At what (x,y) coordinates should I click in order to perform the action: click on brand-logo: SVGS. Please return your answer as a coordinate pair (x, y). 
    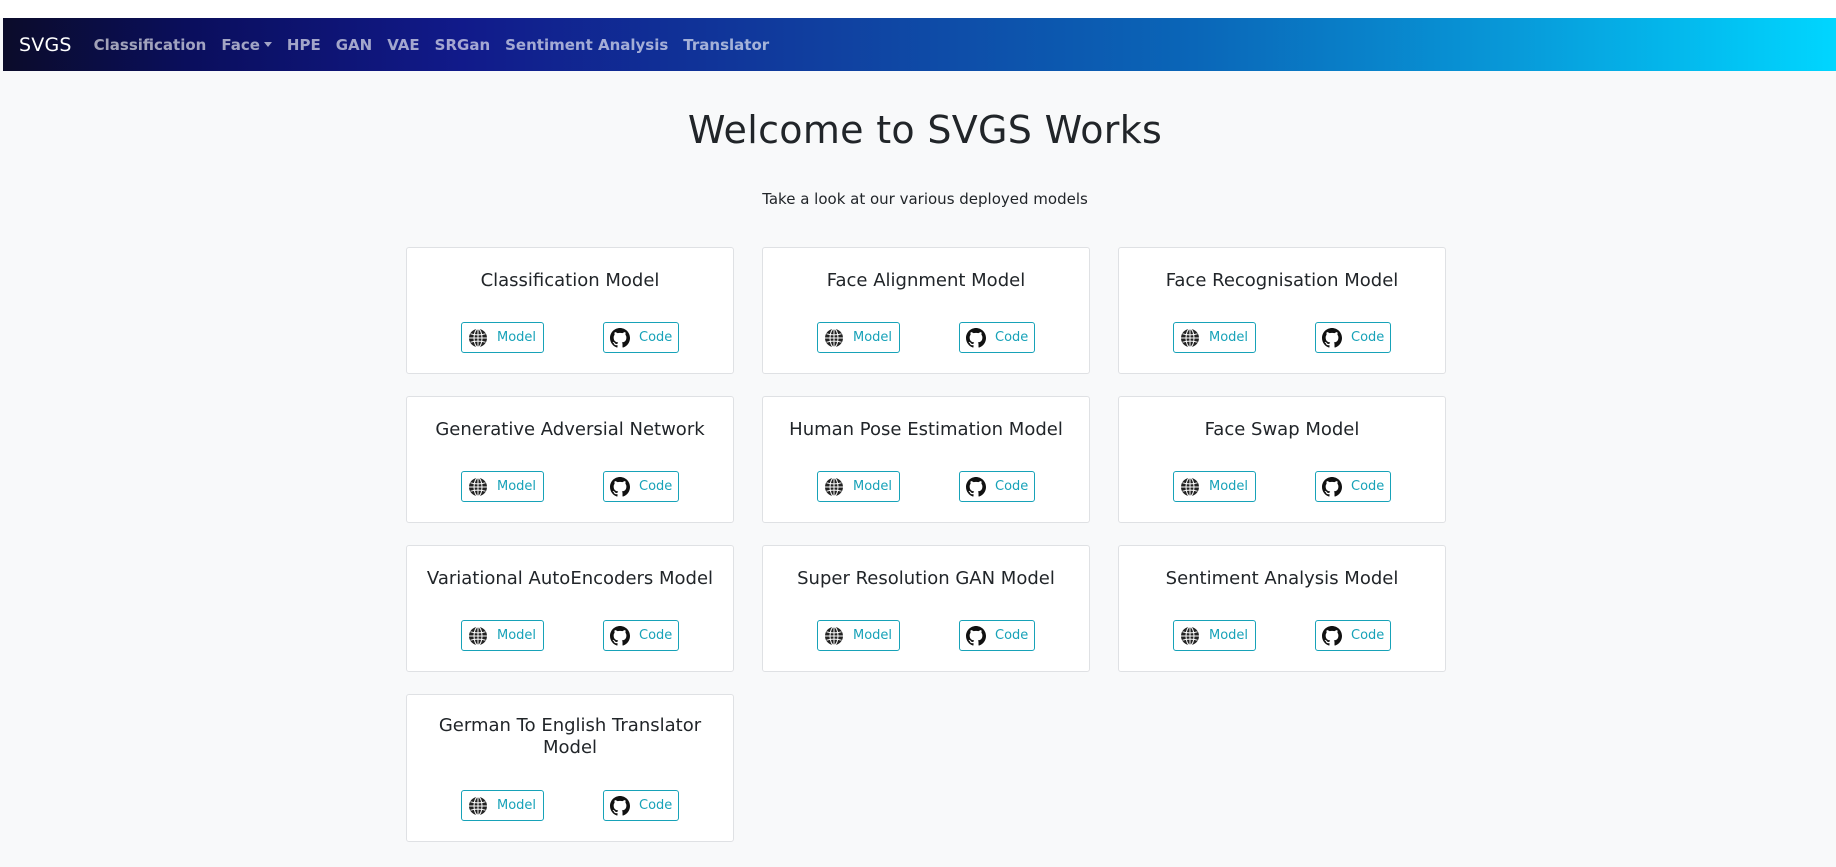
    Looking at the image, I should click on (45, 45).